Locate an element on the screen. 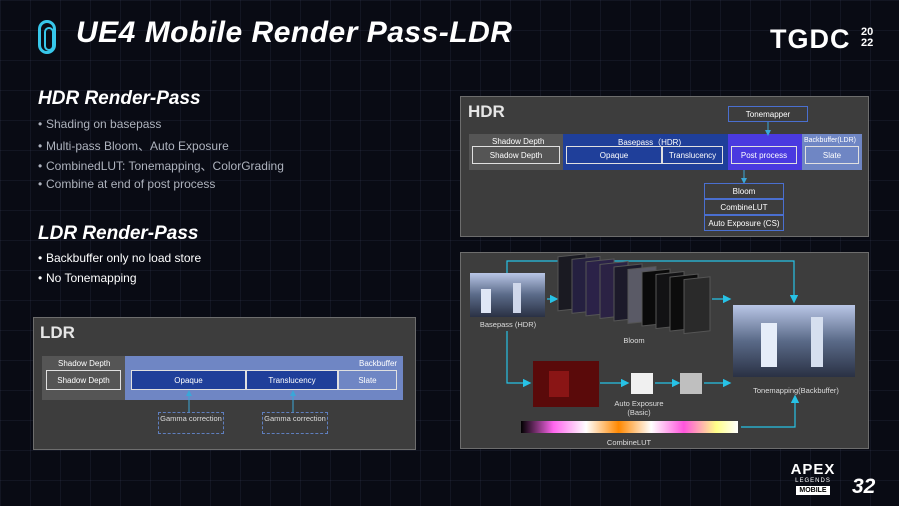 Image resolution: width=899 pixels, height=506 pixels. flow-auto-exposure-label: Auto Exposure (Basic) is located at coordinates (639, 408).